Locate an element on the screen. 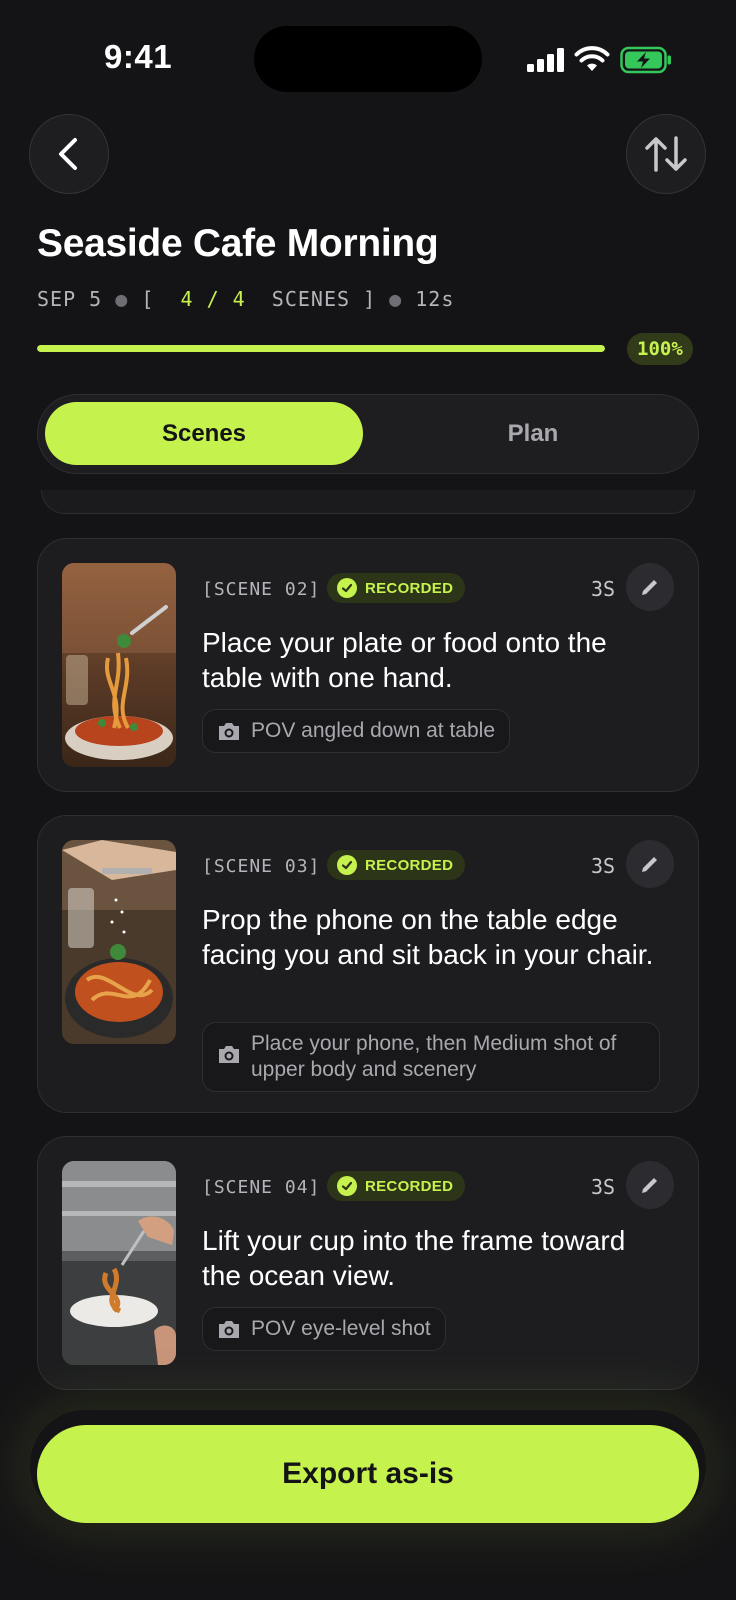 Image resolution: width=736 pixels, height=1600 pixels. swap-vertical-icon is located at coordinates (666, 154).